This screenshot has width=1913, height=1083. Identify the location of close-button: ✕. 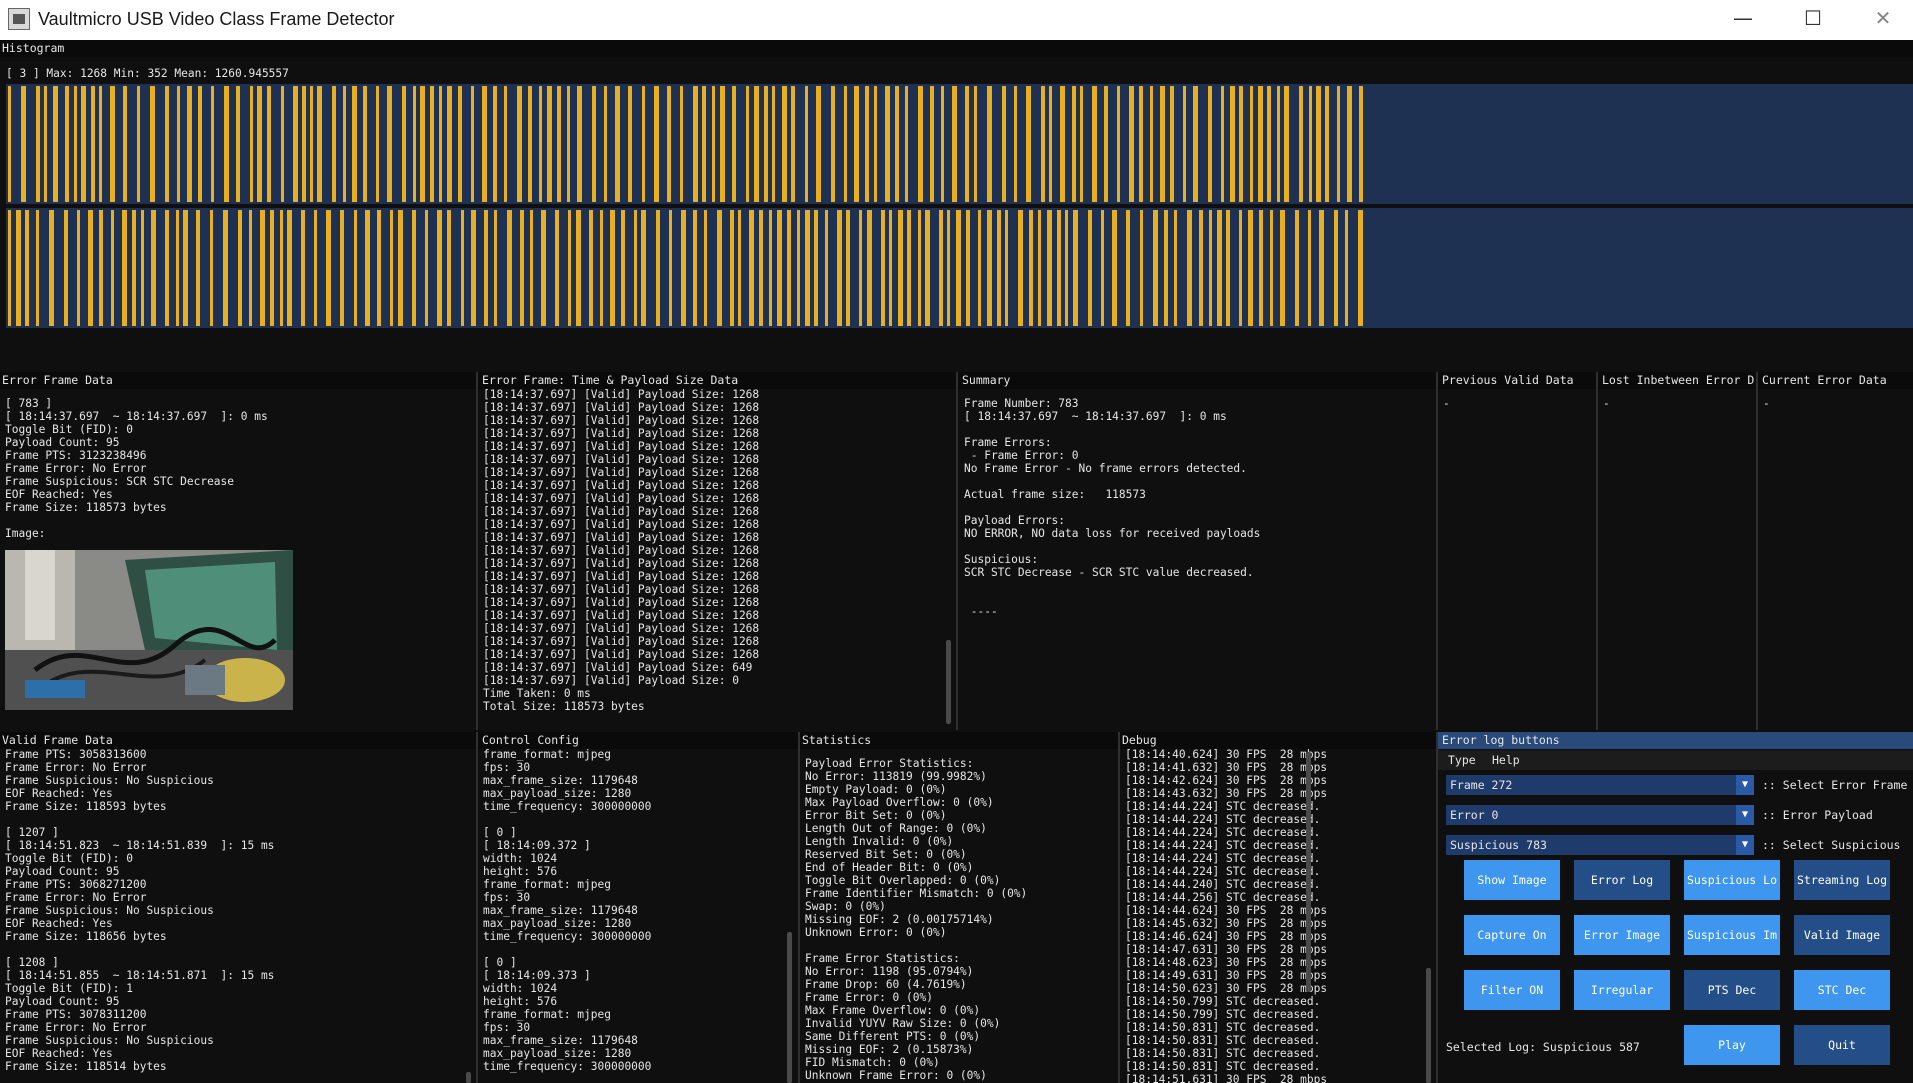
(1880, 20).